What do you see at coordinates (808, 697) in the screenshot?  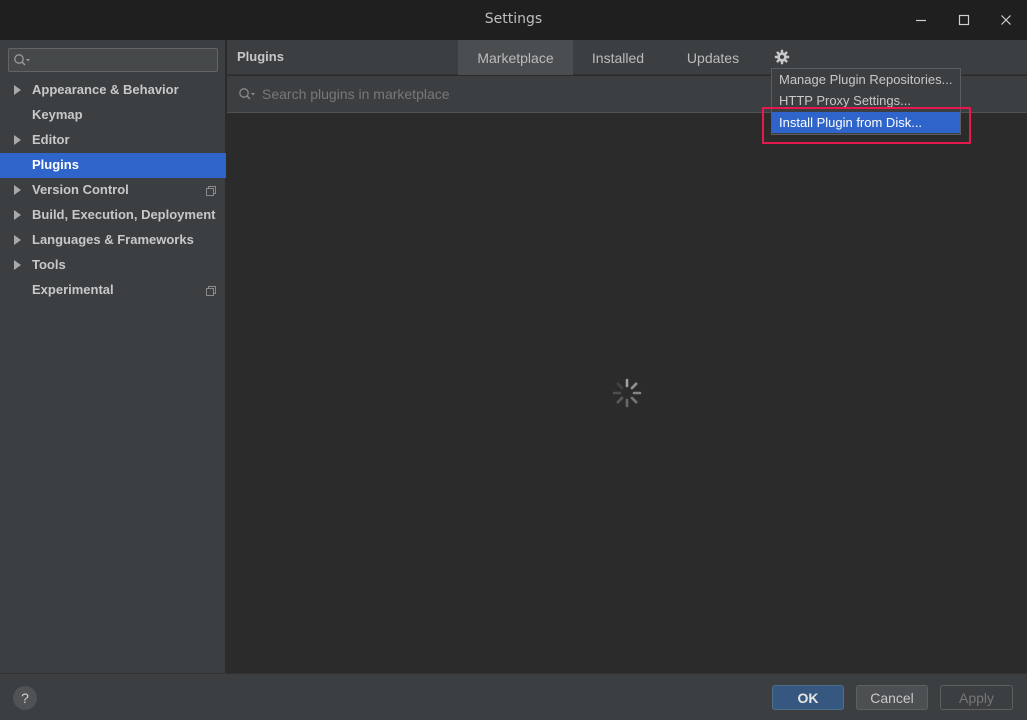 I see `ok-button: OK` at bounding box center [808, 697].